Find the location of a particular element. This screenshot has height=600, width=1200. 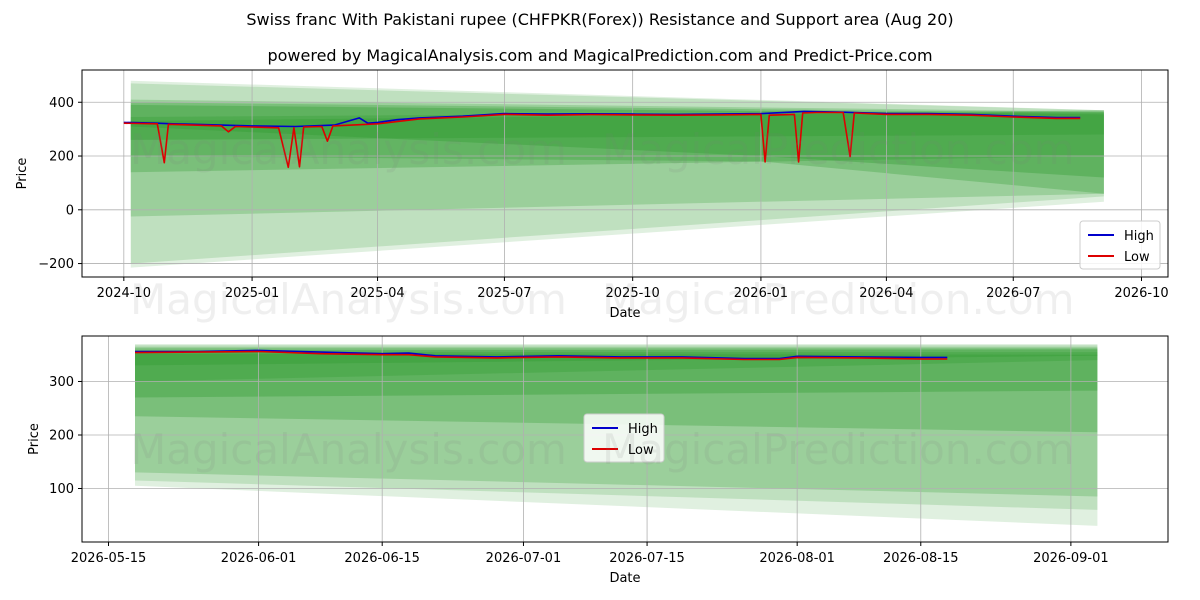

watermark-prediction-top: MagicalPrediction.com is located at coordinates (838, 149).